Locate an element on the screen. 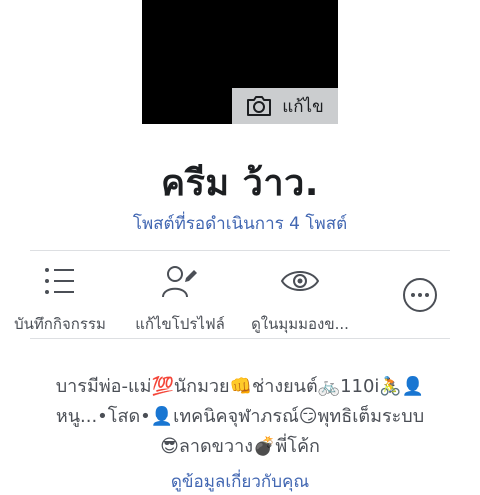  bio-line: บารมีพ่อ-แม่💯นักมวย👊ช่างยนต์🚲110i🚴👤 is located at coordinates (240, 386).